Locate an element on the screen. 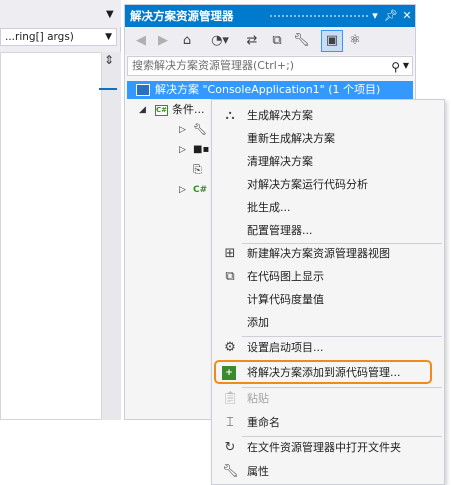 Image resolution: width=451 pixels, height=485 pixels. tree-item-config: ⎘ is located at coordinates (201, 170).